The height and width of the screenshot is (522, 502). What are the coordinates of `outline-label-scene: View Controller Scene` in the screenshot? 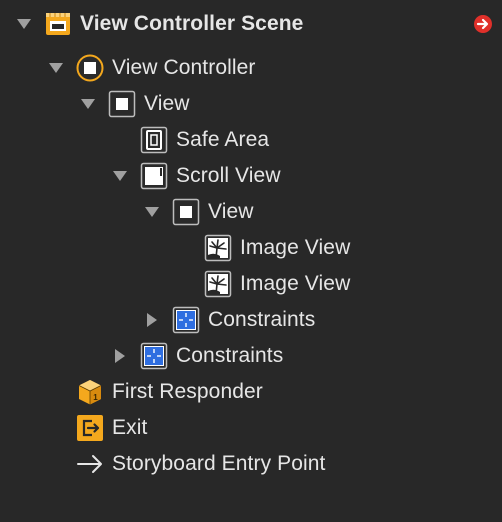 It's located at (192, 23).